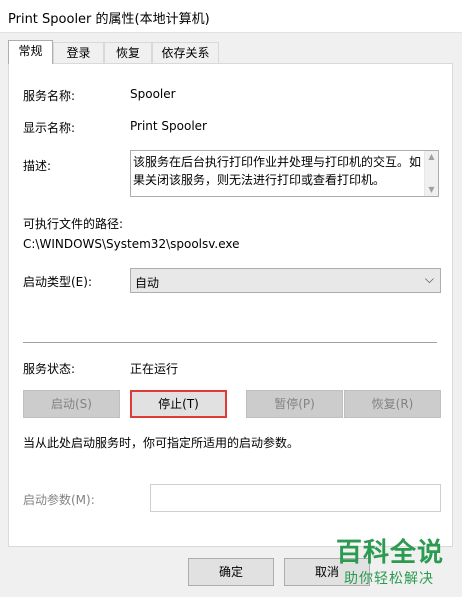  Describe the element at coordinates (392, 404) in the screenshot. I see `resume-button: 恢复(R)` at that location.